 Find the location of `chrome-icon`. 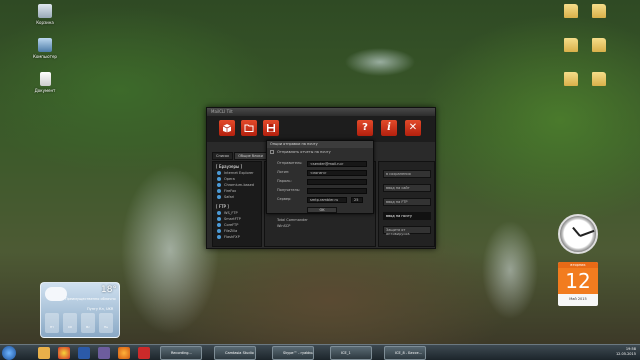

chrome-icon is located at coordinates (64, 353).